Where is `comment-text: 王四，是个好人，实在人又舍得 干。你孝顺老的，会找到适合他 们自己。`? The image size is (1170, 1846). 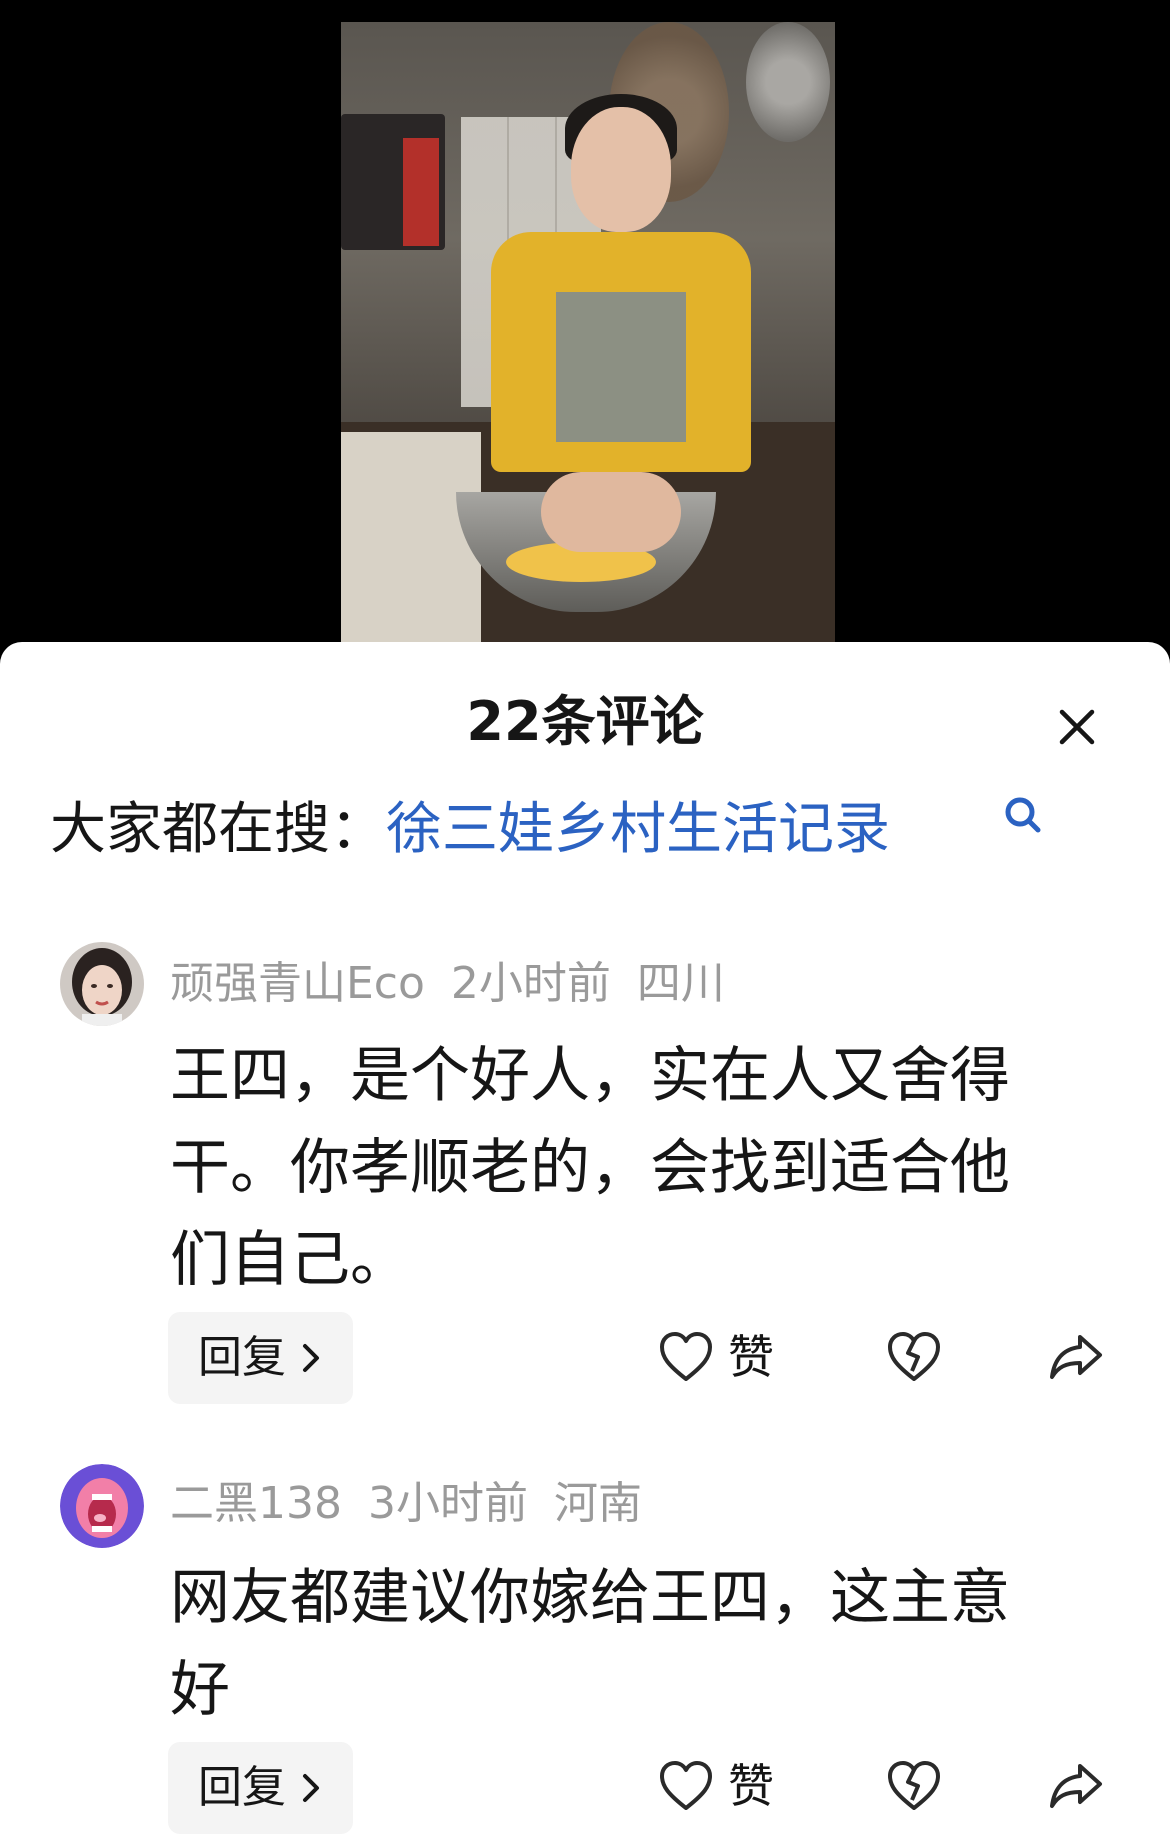 comment-text: 王四，是个好人，实在人又舍得 干。你孝顺老的，会找到适合他 们自己。 is located at coordinates (620, 1168).